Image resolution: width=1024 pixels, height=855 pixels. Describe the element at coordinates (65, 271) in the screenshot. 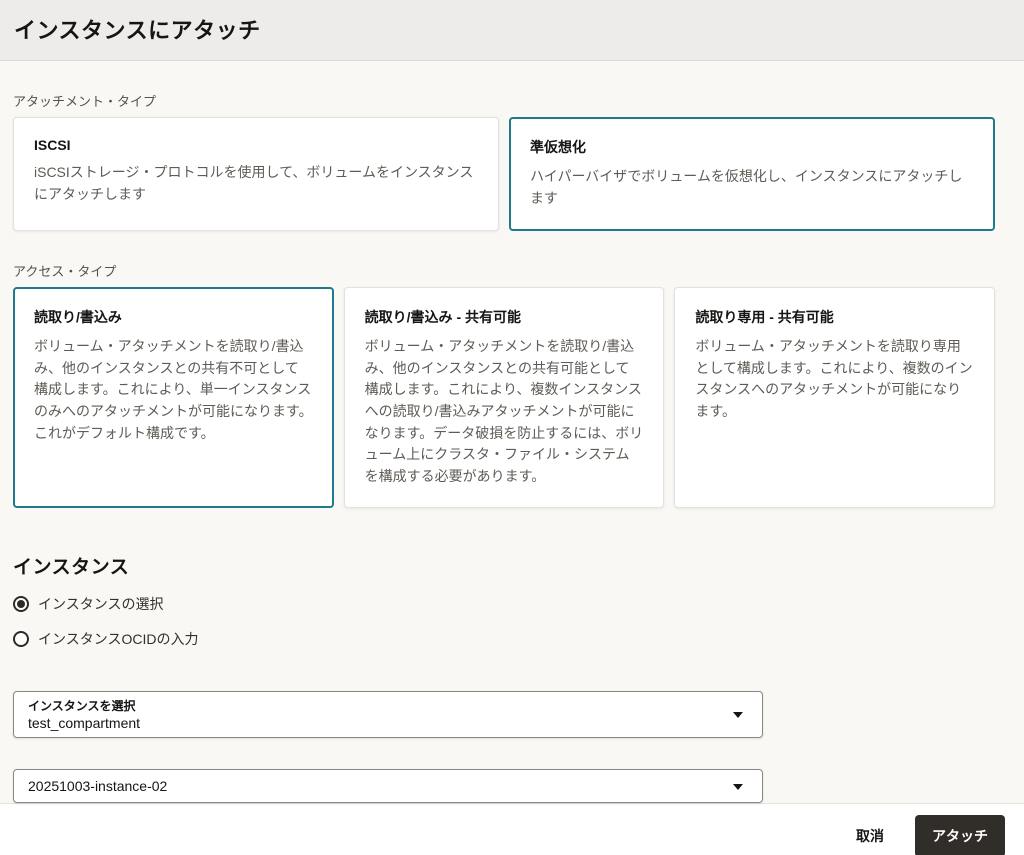

I see `access-type-label: アクセス・タイプ` at that location.